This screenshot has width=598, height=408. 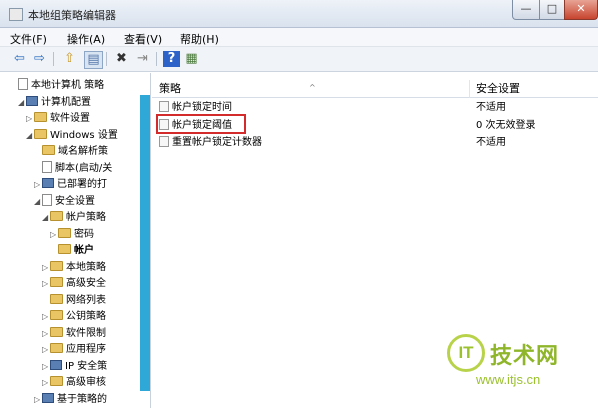 What do you see at coordinates (202, 107) in the screenshot?
I see `policy-name: 帐户锁定时间` at bounding box center [202, 107].